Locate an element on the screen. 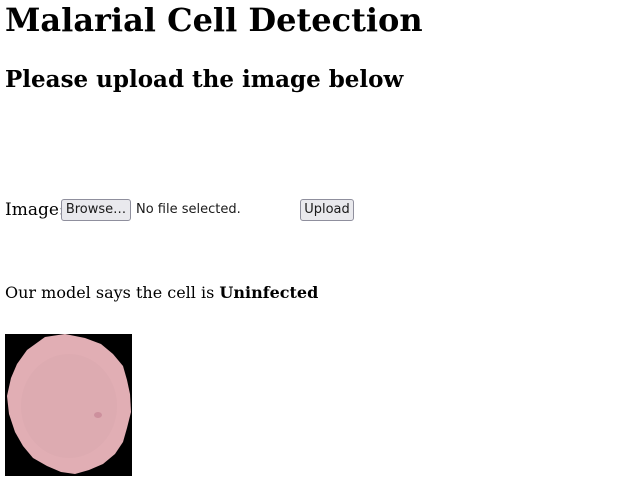 The image size is (637, 487). prediction-result: Our model says the cell is Uninfected is located at coordinates (161, 293).